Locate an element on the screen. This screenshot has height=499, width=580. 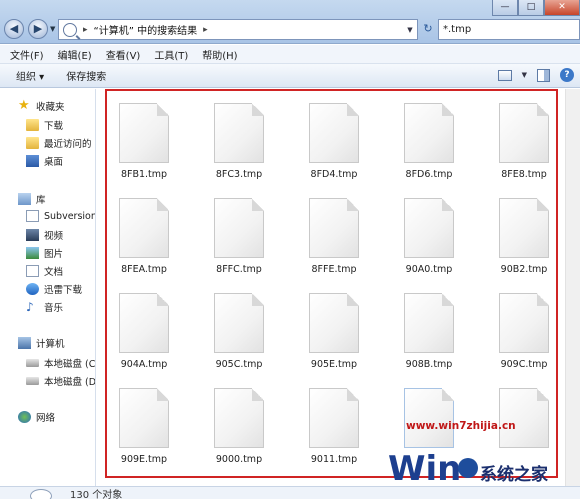
file-name: 8FEA.tmp is located at coordinates (144, 269).